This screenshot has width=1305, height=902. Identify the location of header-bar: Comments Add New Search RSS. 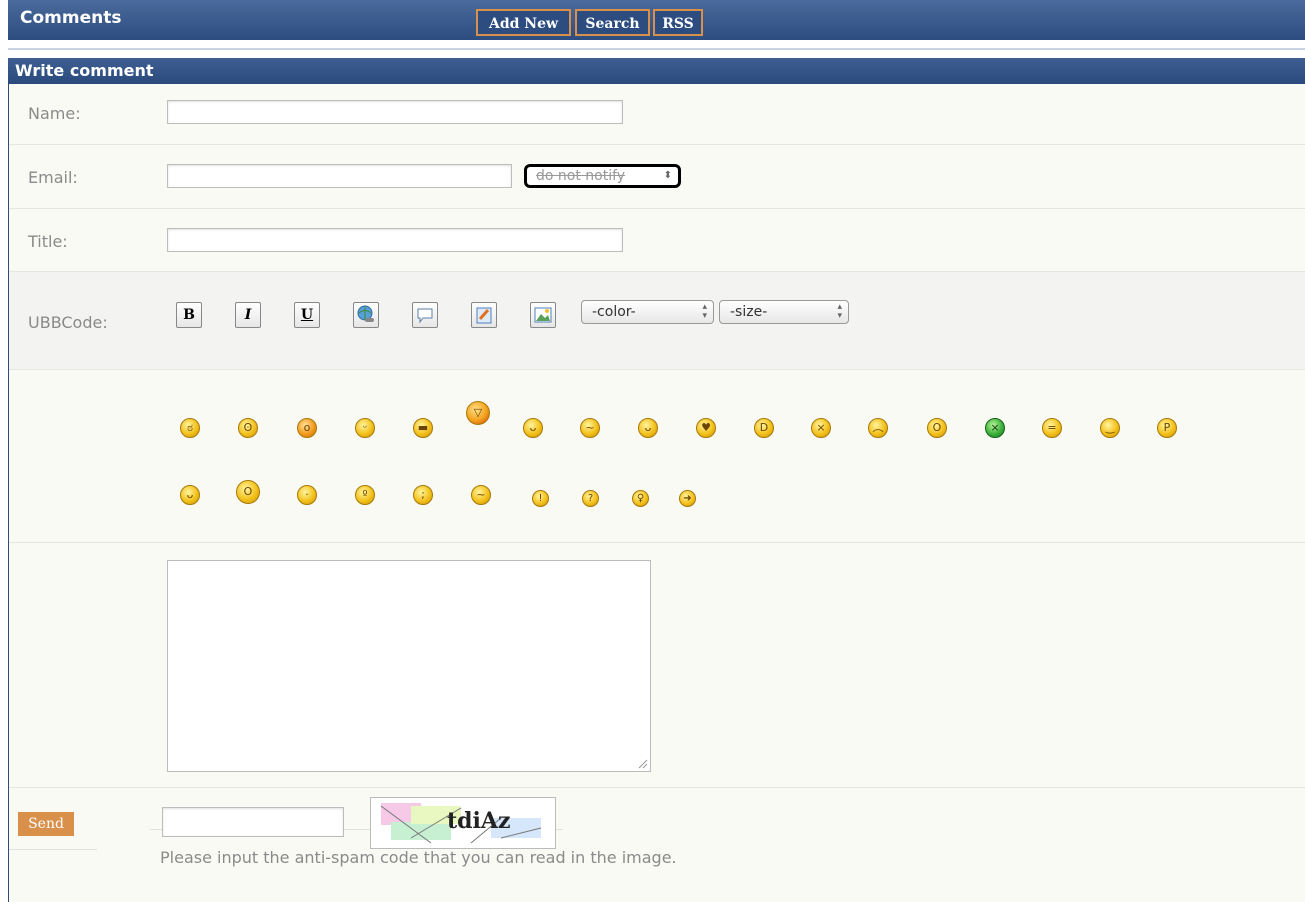
(656, 20).